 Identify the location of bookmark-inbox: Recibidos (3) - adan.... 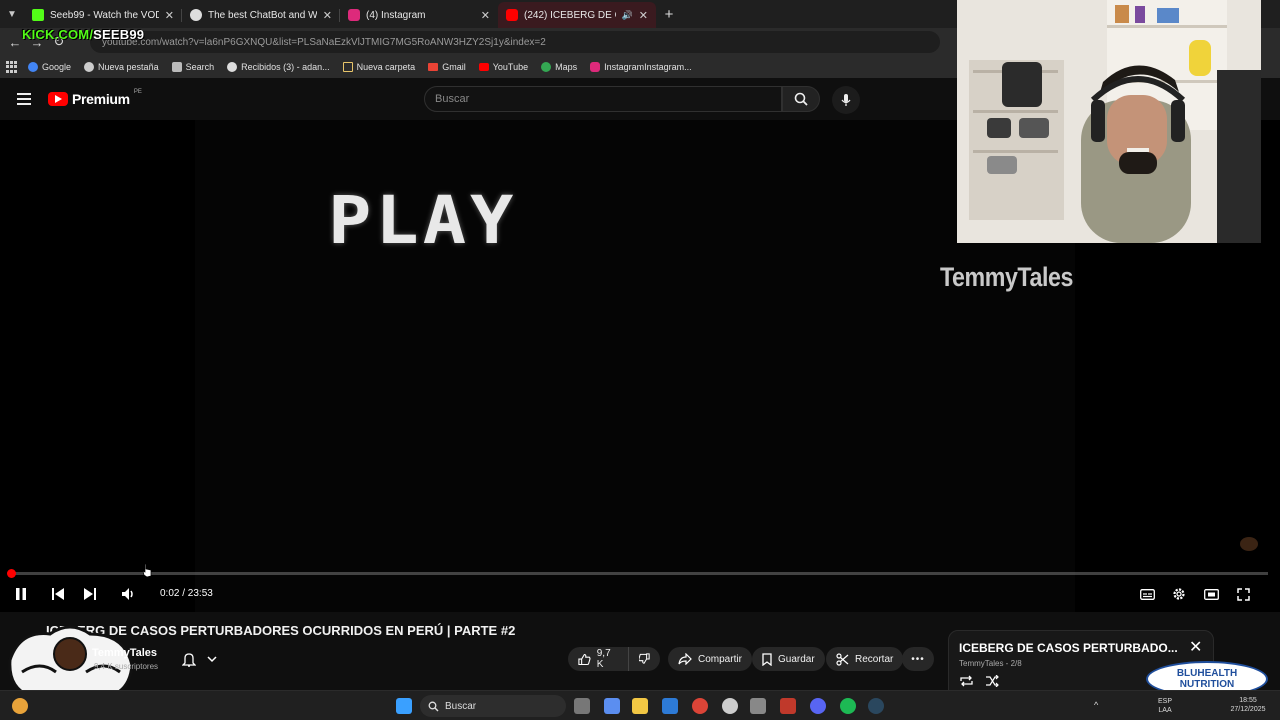
(278, 67).